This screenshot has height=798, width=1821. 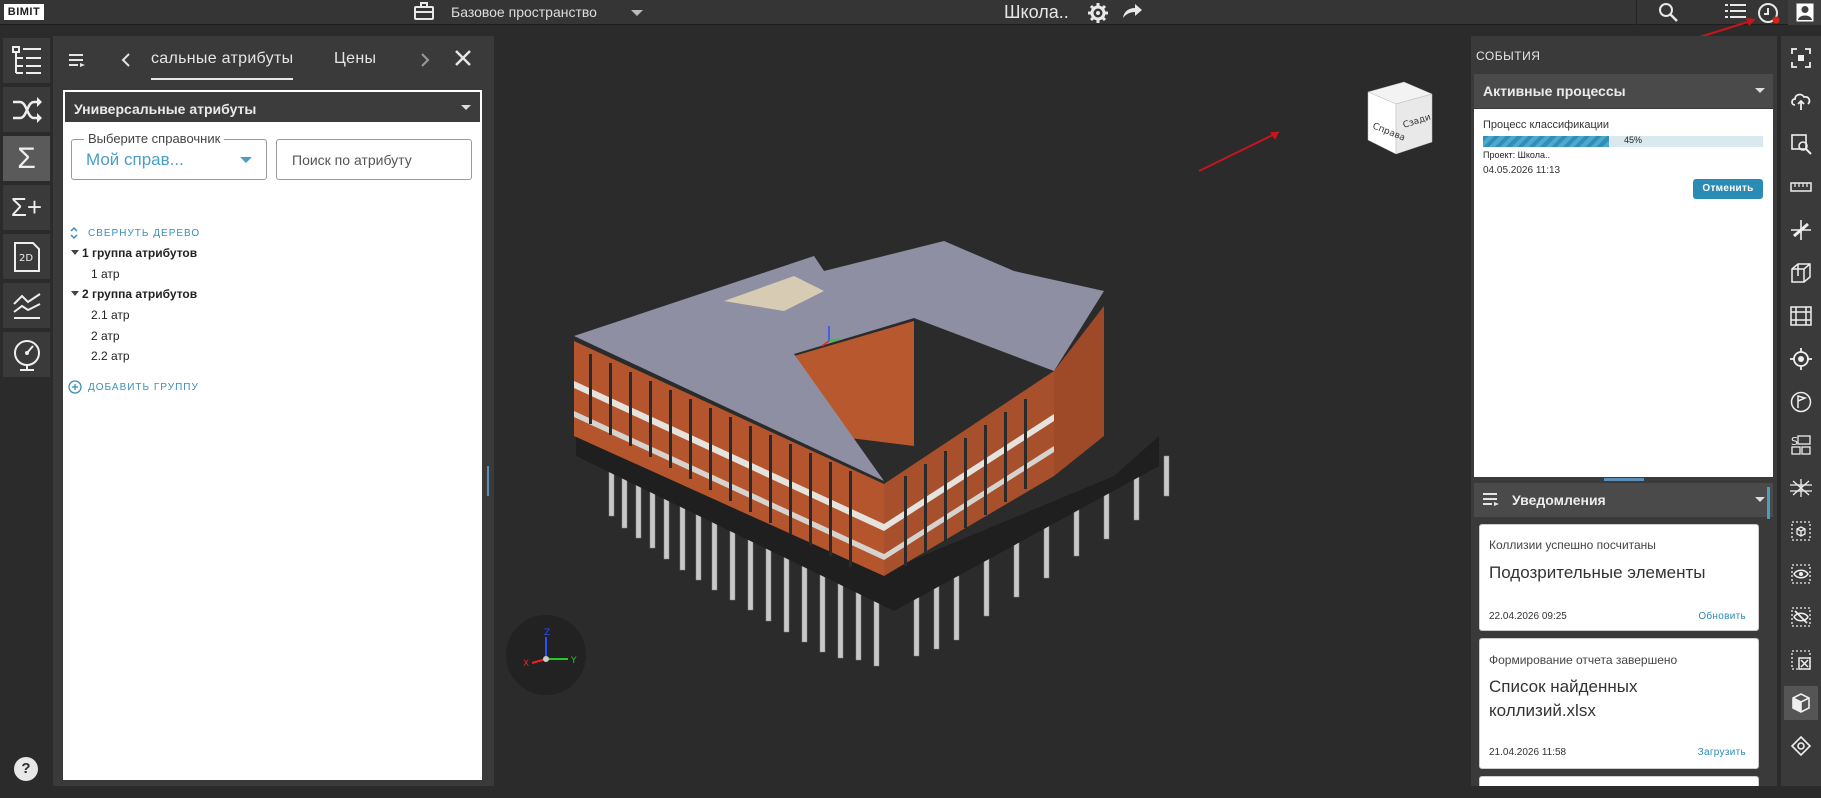 What do you see at coordinates (1768, 503) in the screenshot?
I see `notifications-scrollbar` at bounding box center [1768, 503].